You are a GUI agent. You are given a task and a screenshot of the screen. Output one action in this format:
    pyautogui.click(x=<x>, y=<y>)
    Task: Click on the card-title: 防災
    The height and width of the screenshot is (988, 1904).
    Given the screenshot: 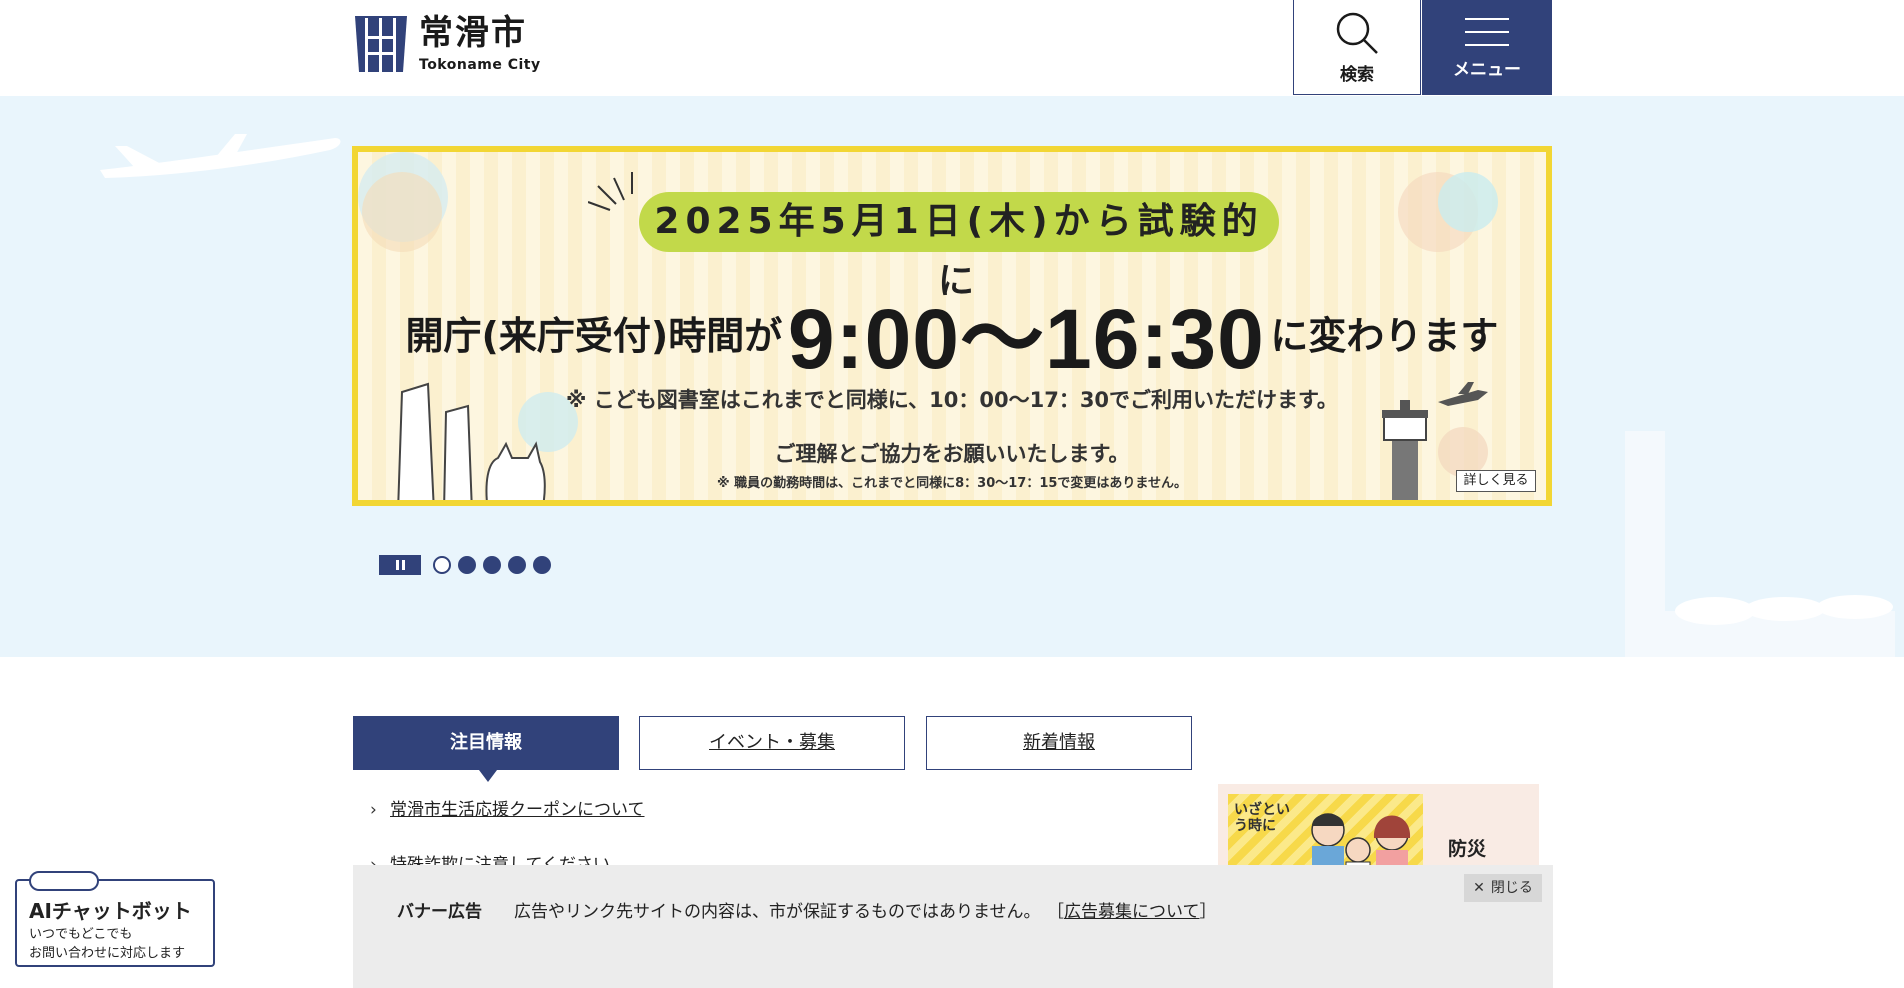 What is the action you would take?
    pyautogui.click(x=1467, y=849)
    